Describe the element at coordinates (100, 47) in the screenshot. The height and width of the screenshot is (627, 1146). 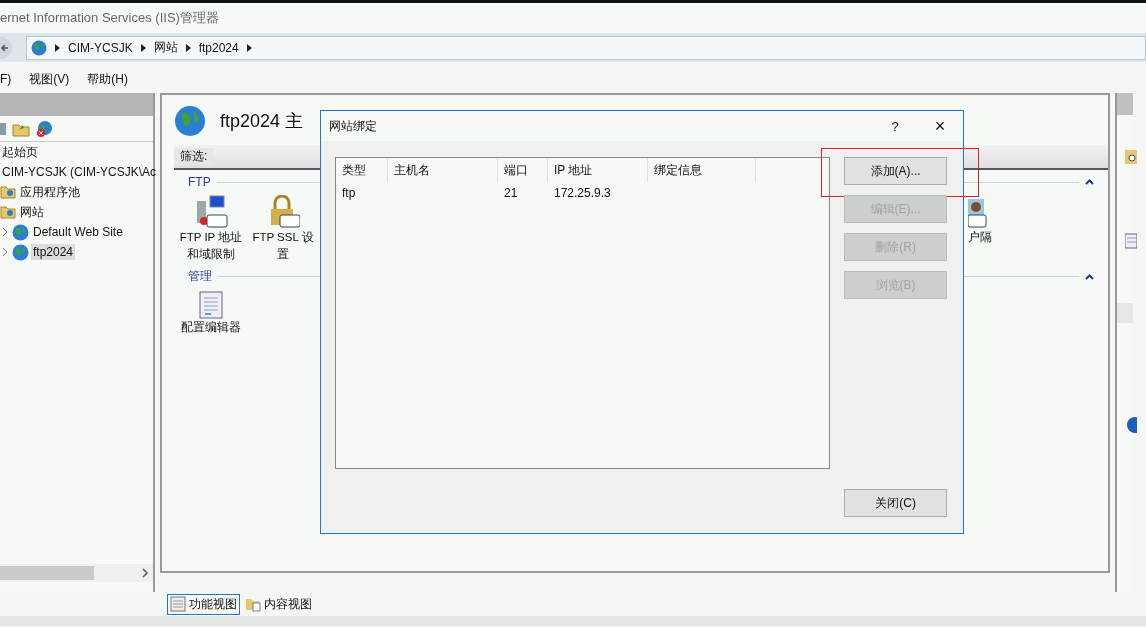
I see `breadcrumb-item: CIM-YCSJK` at that location.